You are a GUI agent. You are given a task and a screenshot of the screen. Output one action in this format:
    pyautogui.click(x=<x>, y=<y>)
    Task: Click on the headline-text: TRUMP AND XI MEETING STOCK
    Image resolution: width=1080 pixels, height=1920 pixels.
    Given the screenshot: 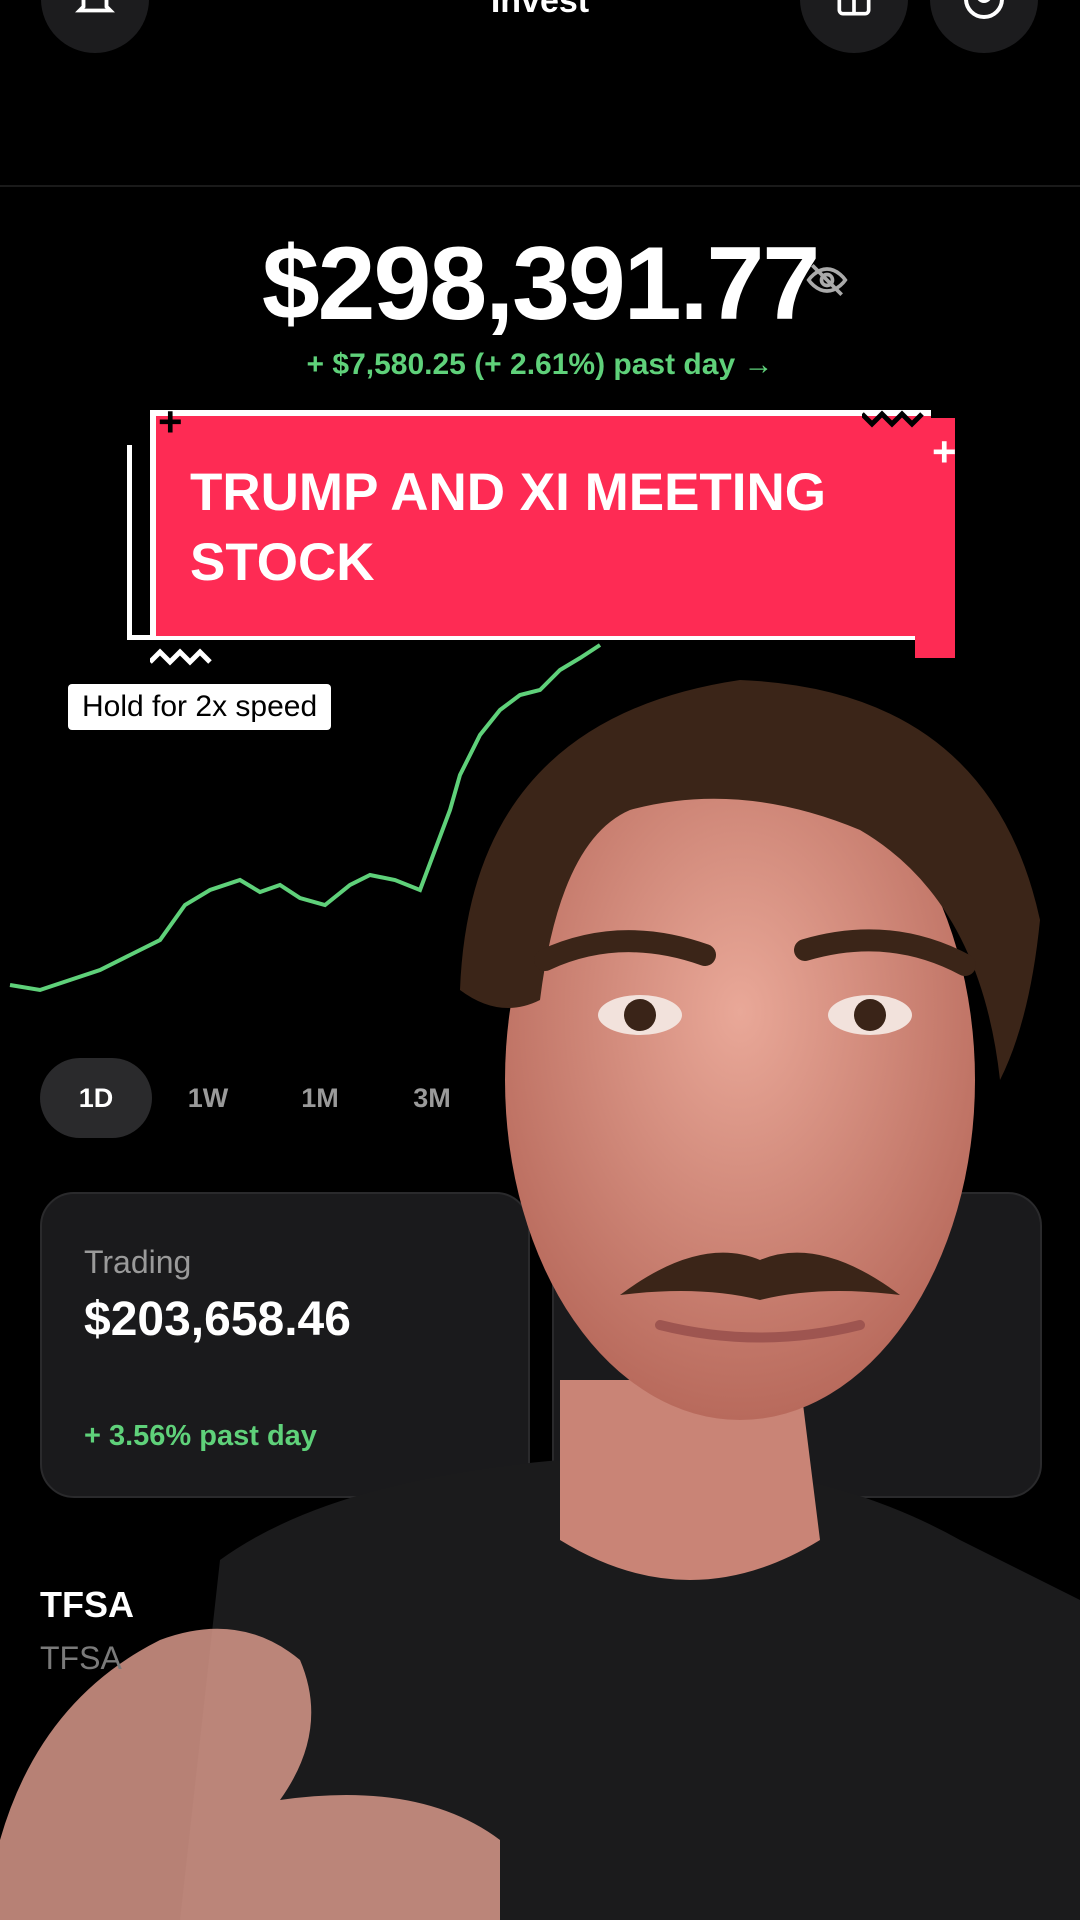 What is the action you would take?
    pyautogui.click(x=508, y=527)
    